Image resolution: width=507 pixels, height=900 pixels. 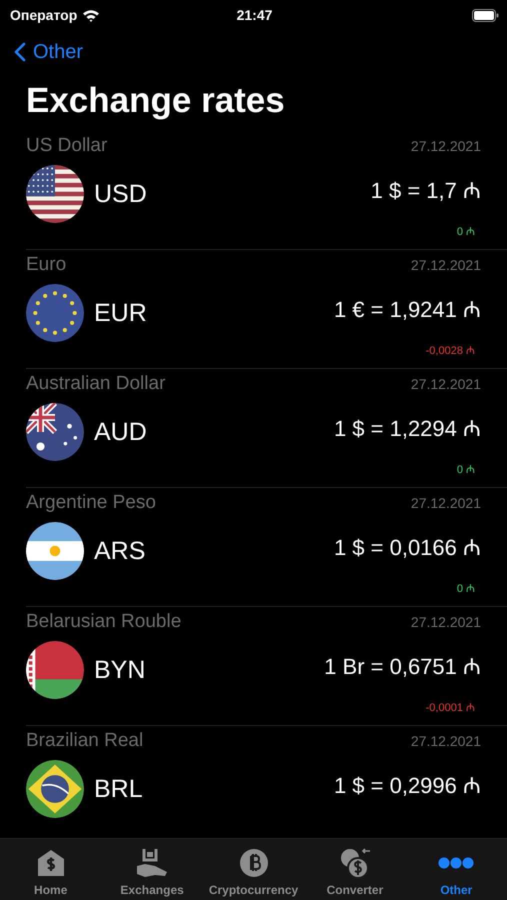 What do you see at coordinates (55, 194) in the screenshot?
I see `flag-icon` at bounding box center [55, 194].